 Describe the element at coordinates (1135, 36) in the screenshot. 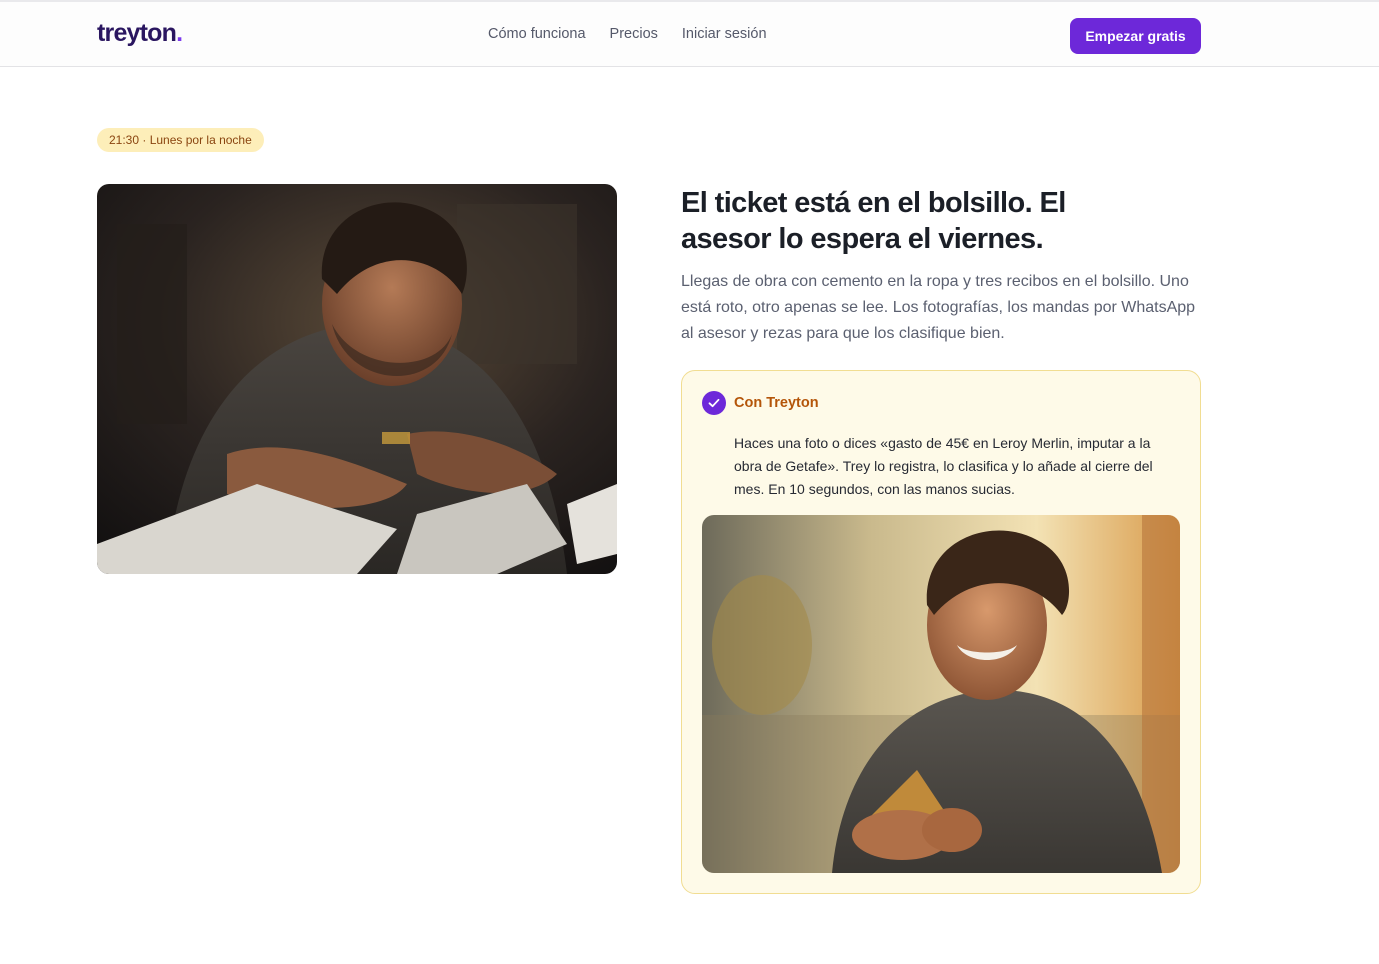

I see `start-free-button: Empezar gratis` at that location.